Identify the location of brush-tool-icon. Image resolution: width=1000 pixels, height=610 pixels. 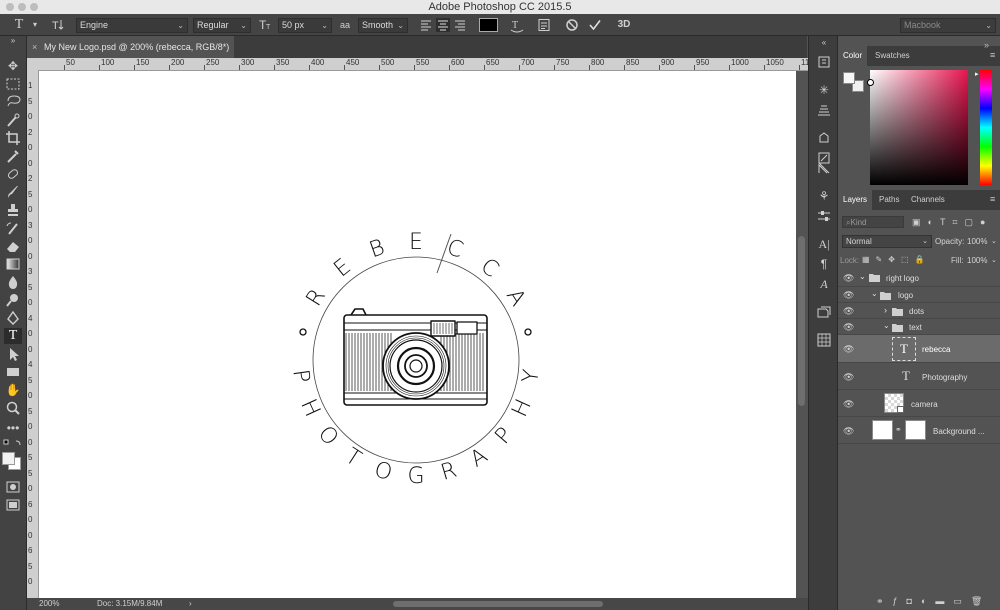
(13, 192).